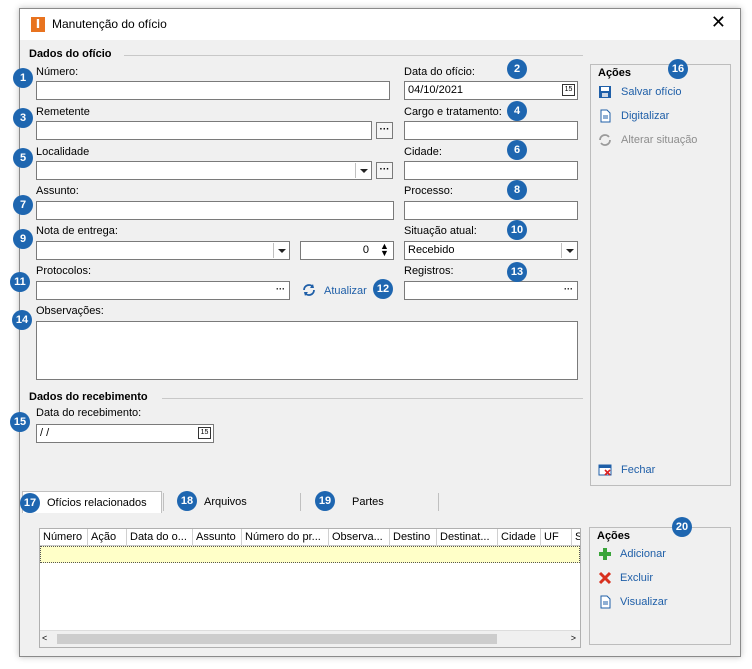 The height and width of the screenshot is (669, 752). Describe the element at coordinates (392, 502) in the screenshot. I see `tab-partes: Partes` at that location.